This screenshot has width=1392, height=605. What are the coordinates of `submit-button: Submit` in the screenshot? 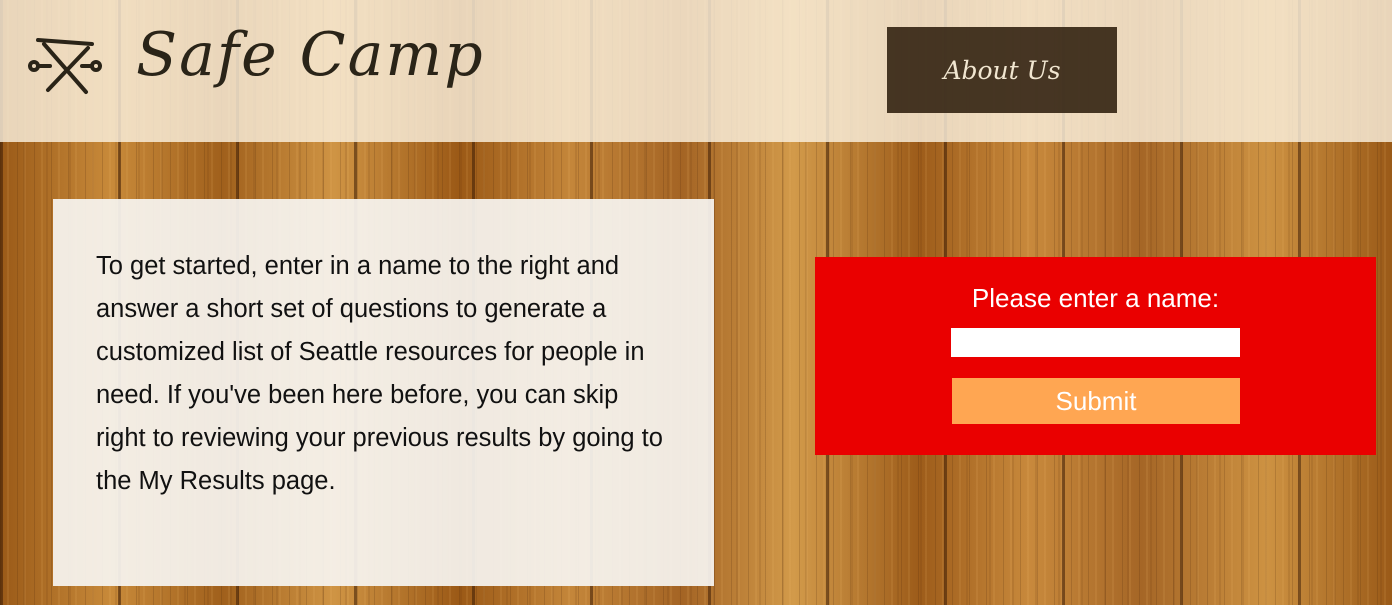 It's located at (1096, 401).